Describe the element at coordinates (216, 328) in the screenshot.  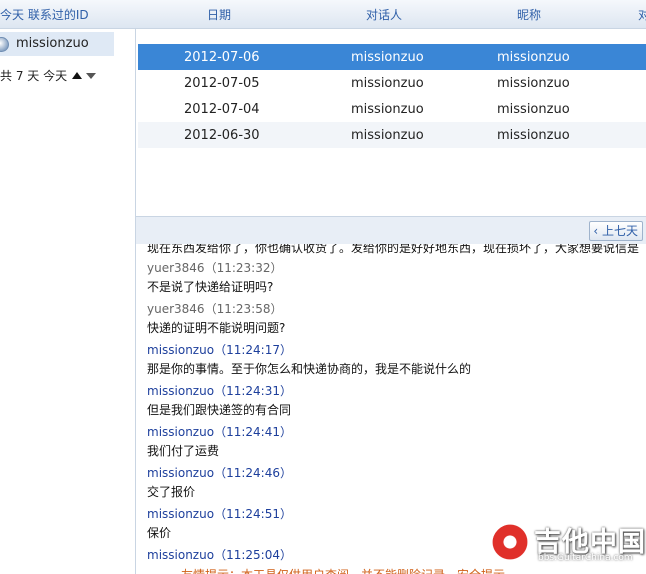
I see `chat-message-text: 快递的证明不能说明问题?` at that location.